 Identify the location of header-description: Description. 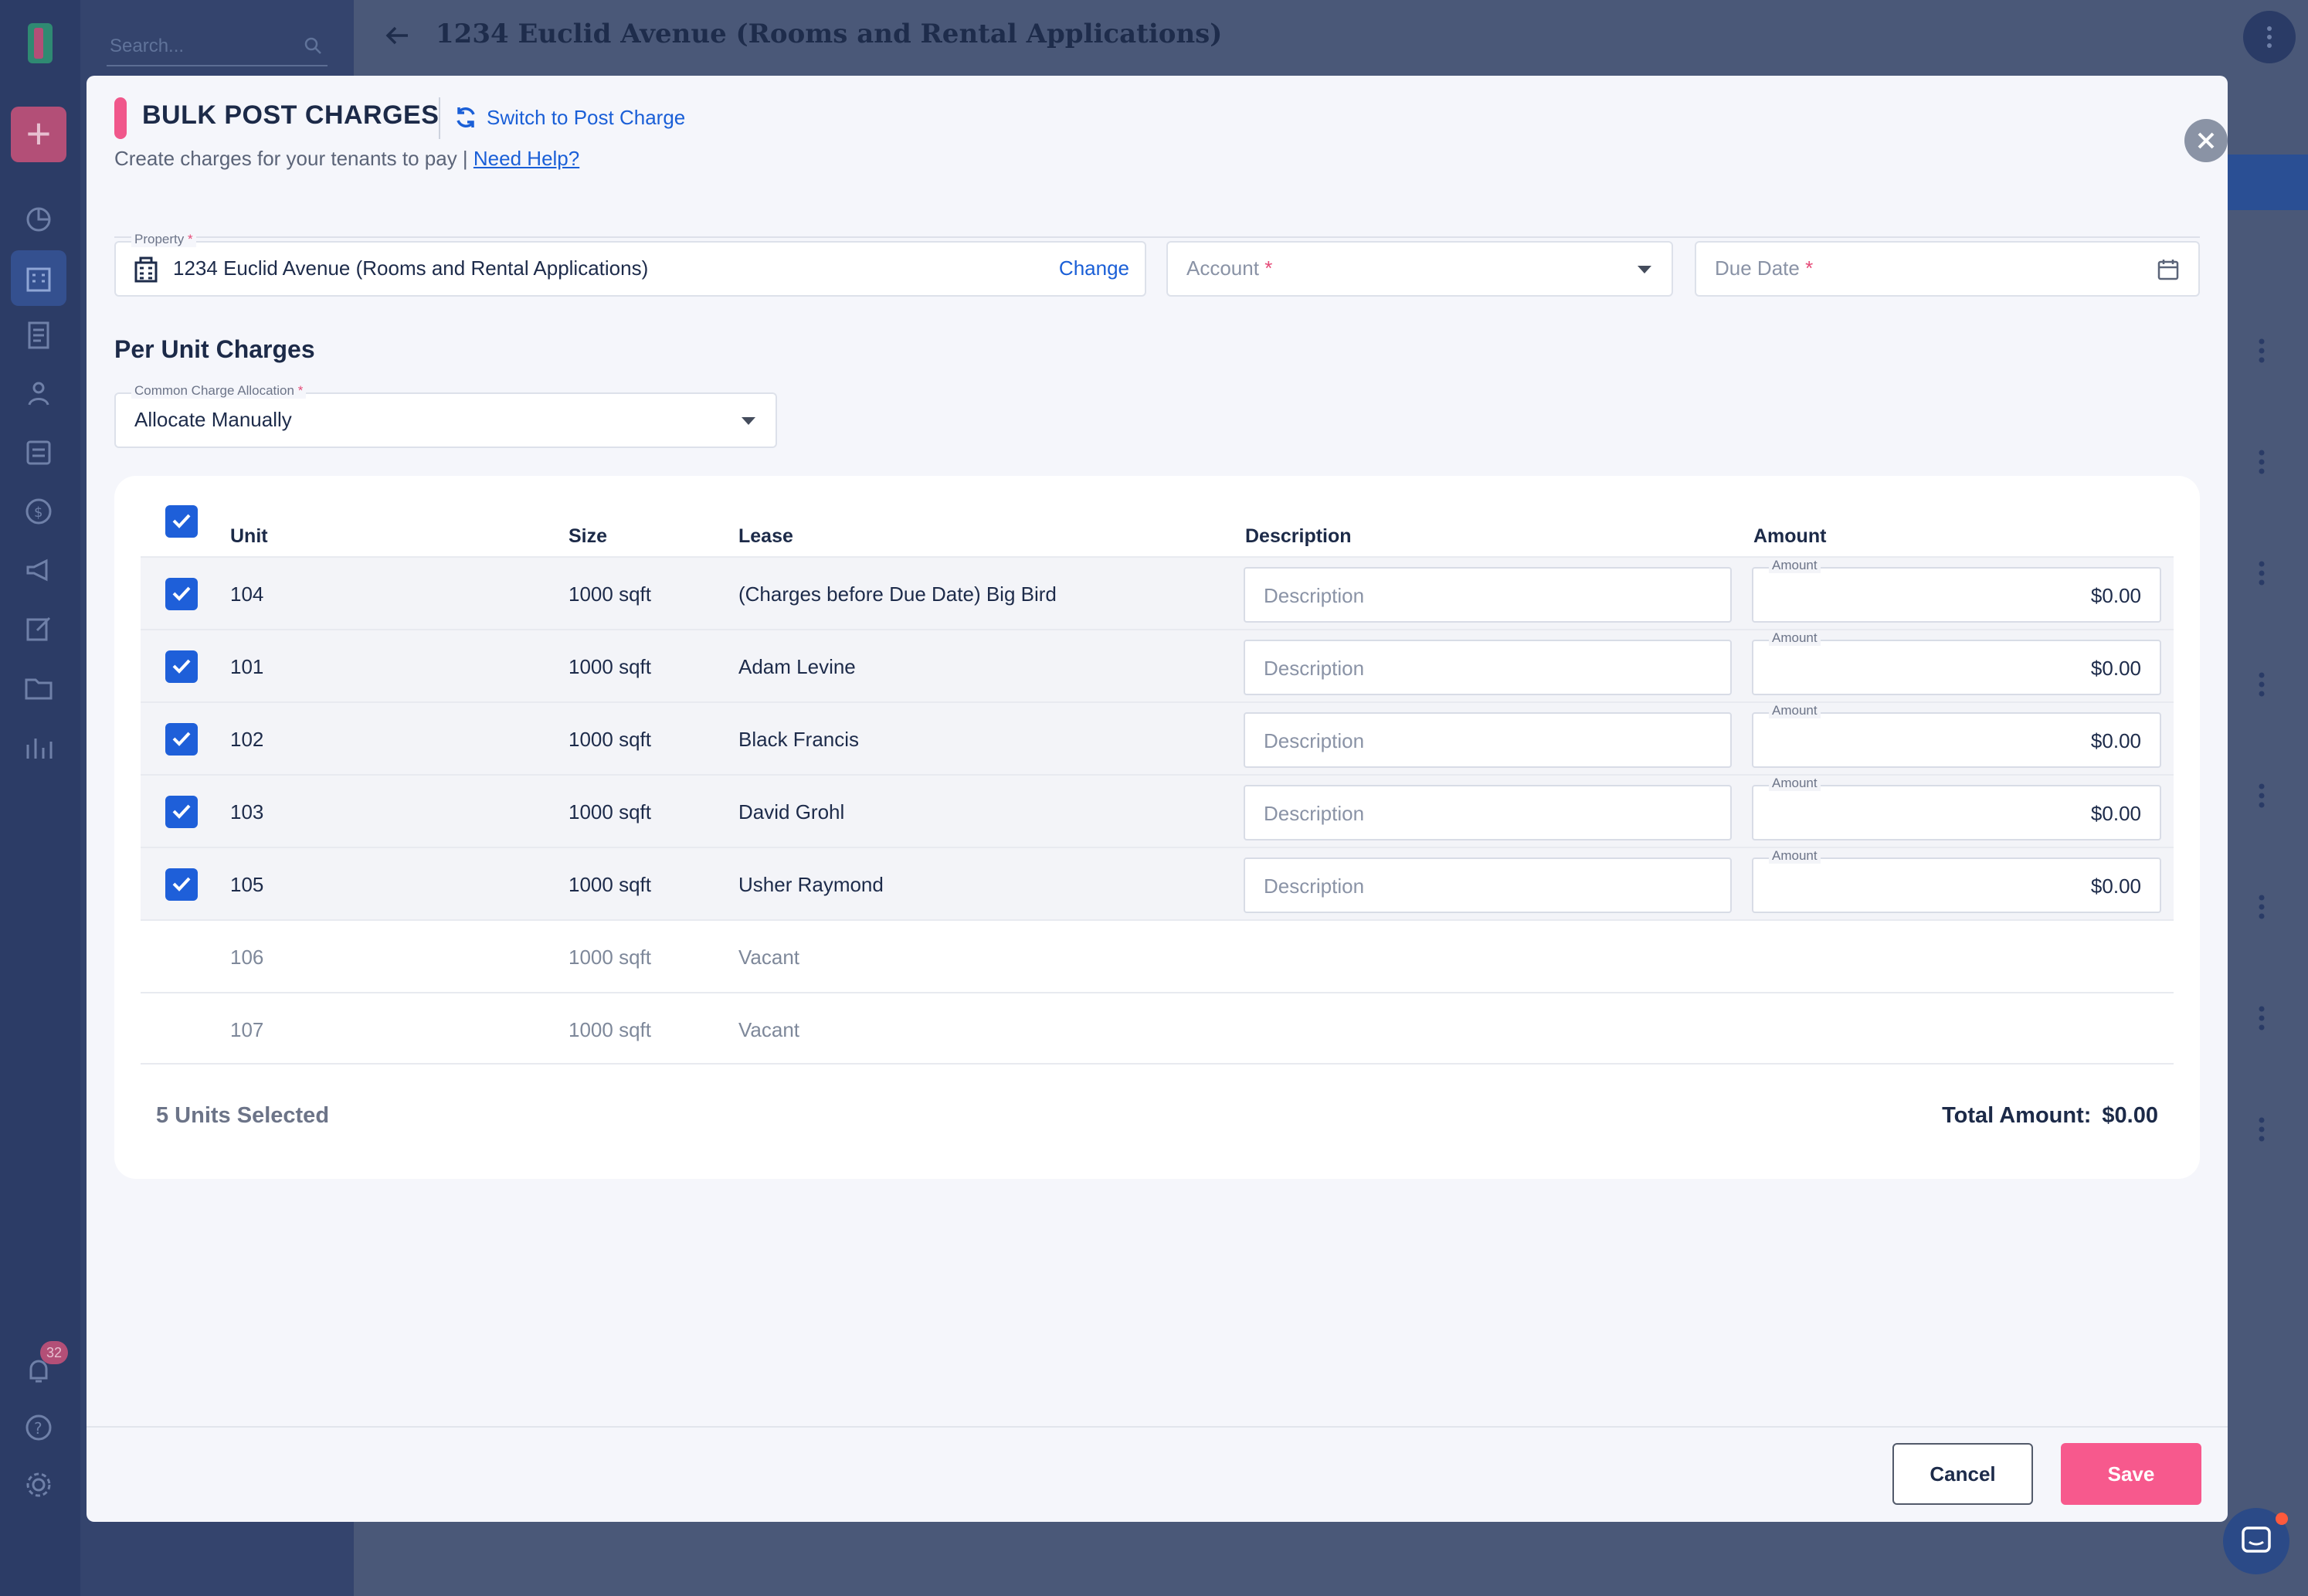
(1298, 536).